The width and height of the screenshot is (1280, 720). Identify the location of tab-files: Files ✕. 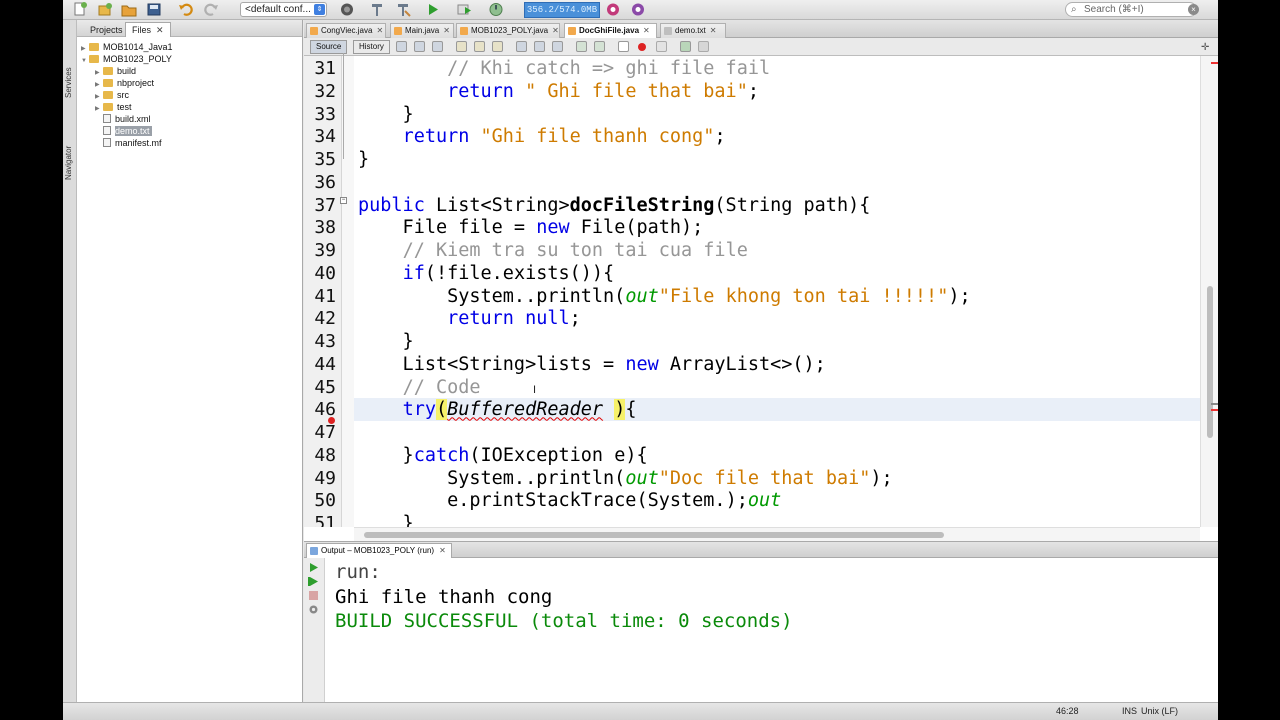
(148, 29).